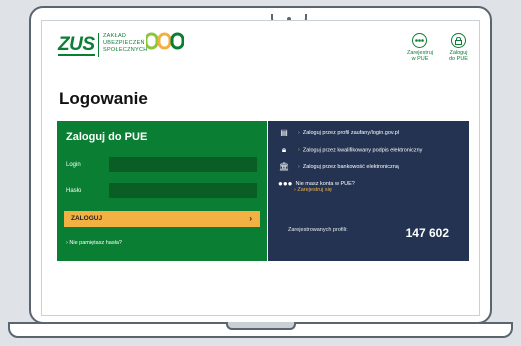  I want to click on login-input, so click(183, 164).